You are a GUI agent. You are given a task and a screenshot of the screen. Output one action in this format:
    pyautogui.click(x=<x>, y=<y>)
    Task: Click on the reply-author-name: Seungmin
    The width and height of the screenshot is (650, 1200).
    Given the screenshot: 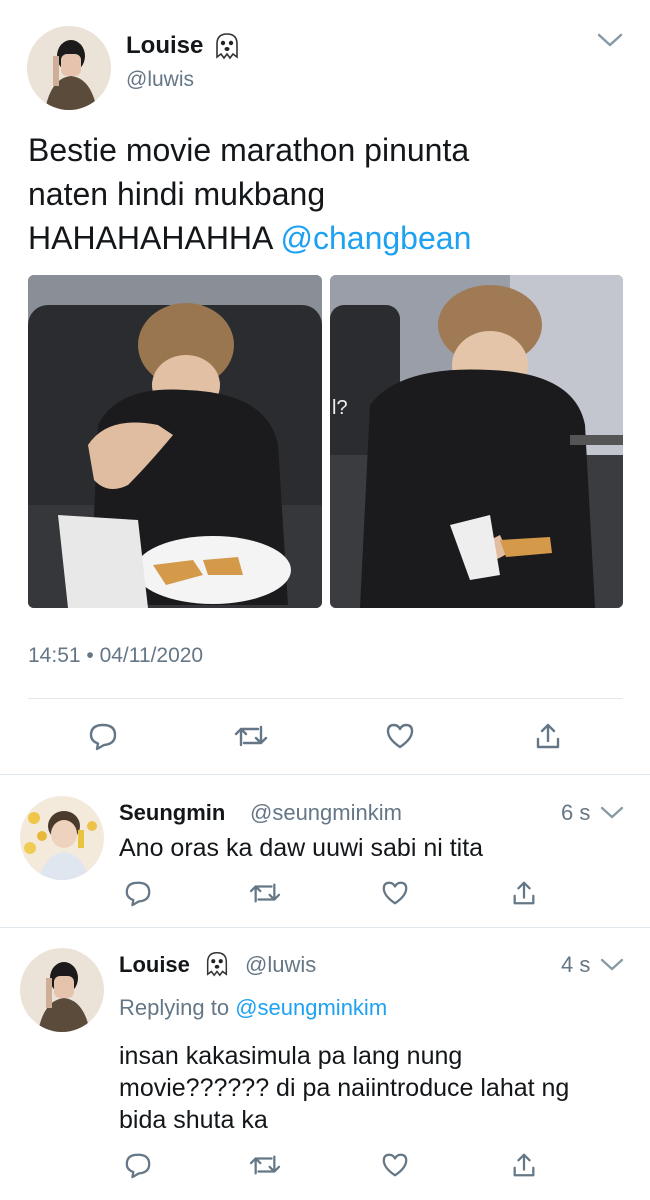 What is the action you would take?
    pyautogui.click(x=172, y=813)
    